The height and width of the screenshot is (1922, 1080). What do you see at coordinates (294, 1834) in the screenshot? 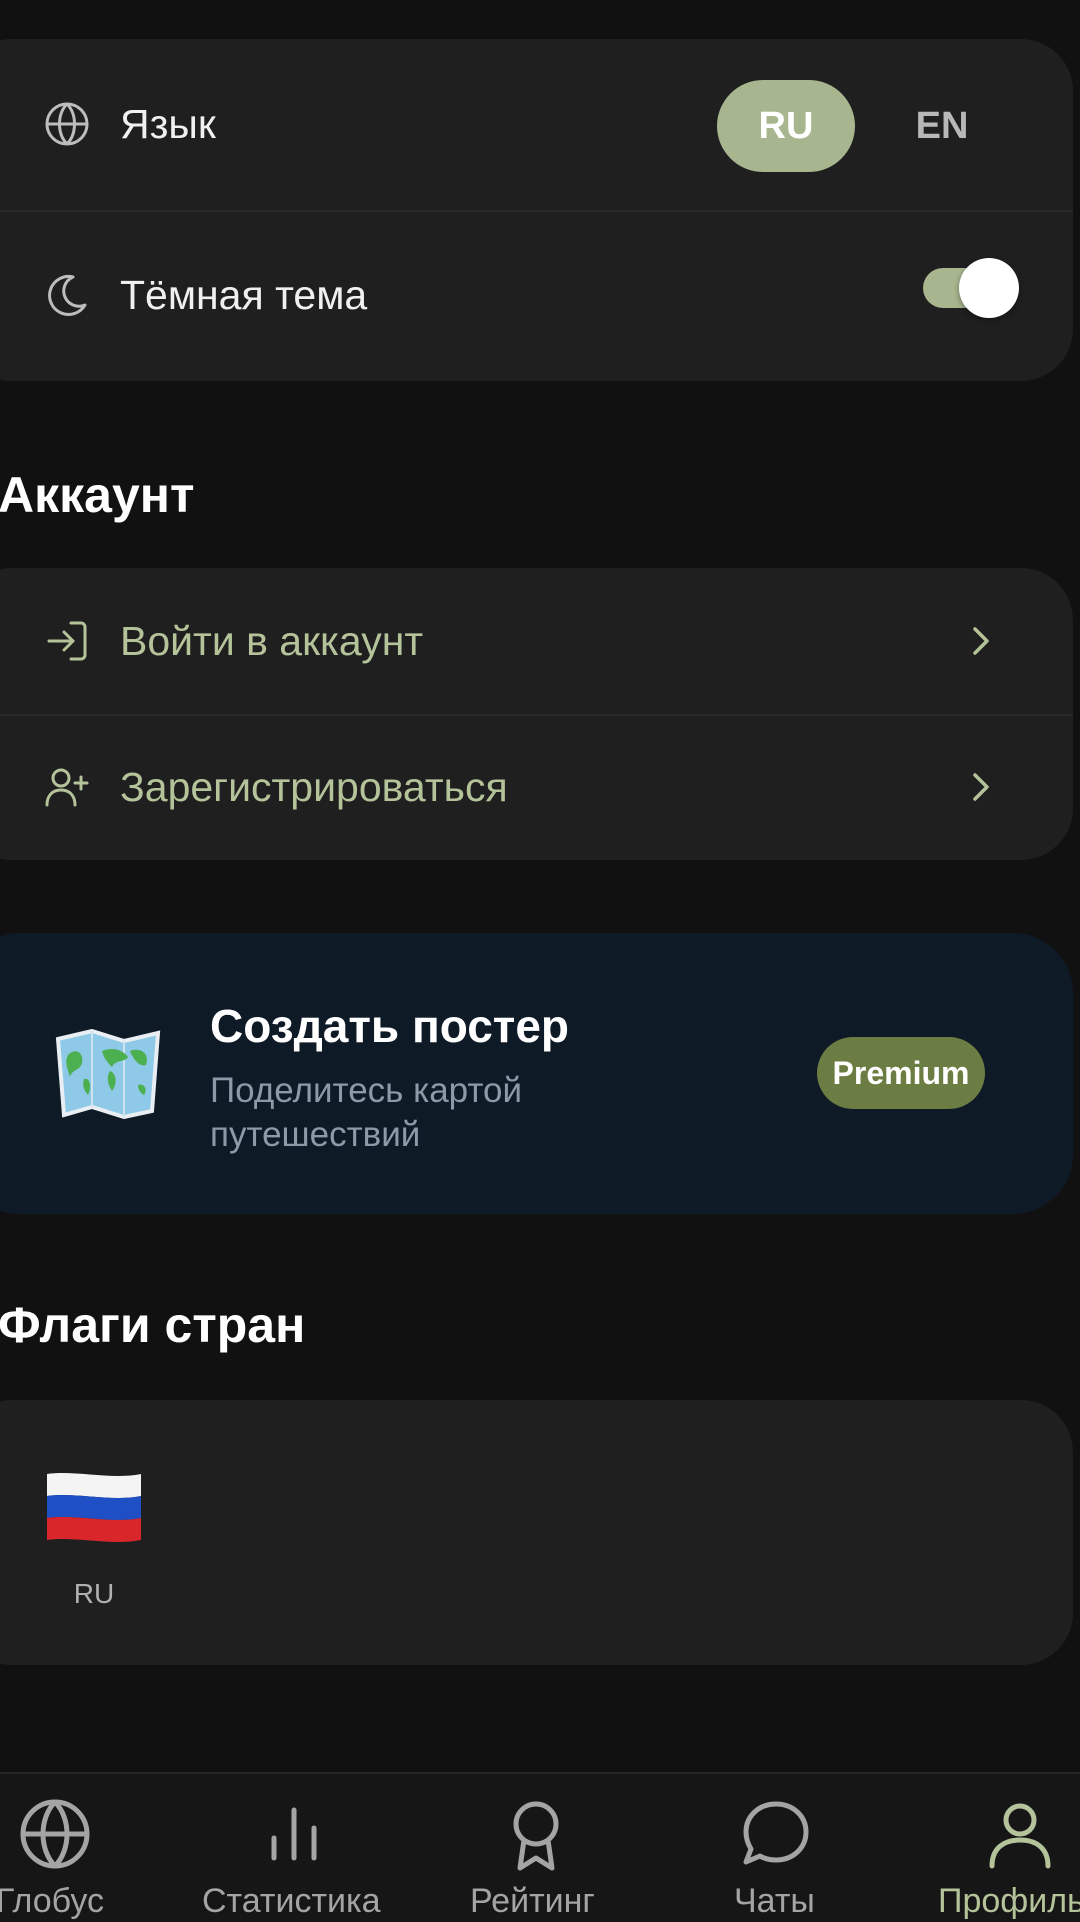
I see `bar-chart-icon` at bounding box center [294, 1834].